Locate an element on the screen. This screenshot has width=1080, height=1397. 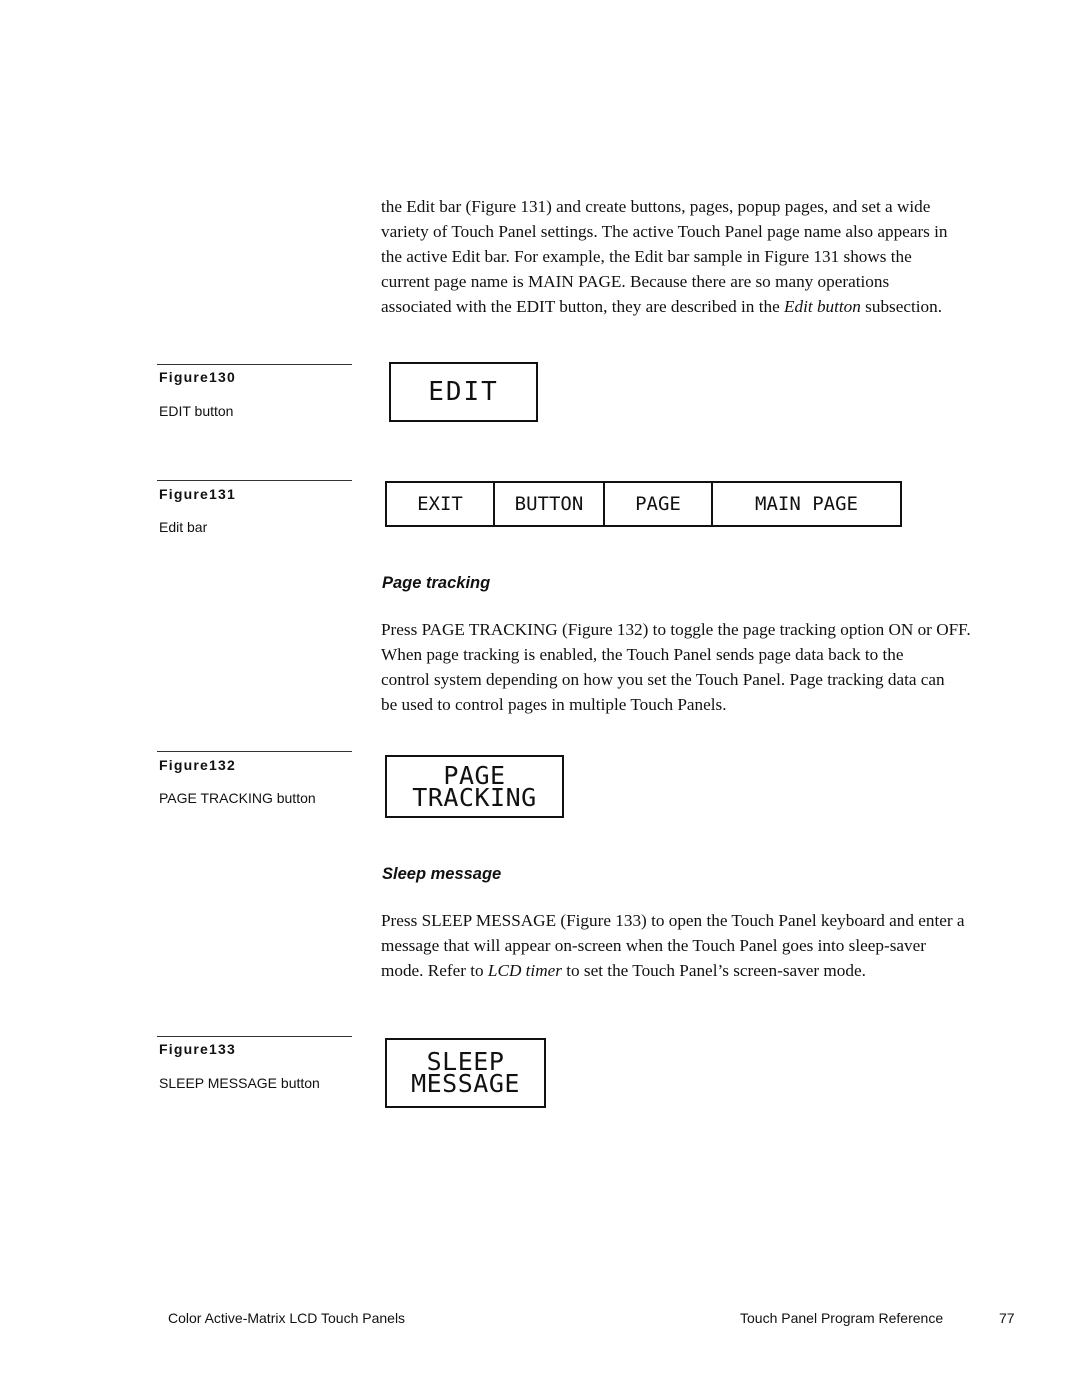
edit-button-label: EDIT is located at coordinates (463, 392).